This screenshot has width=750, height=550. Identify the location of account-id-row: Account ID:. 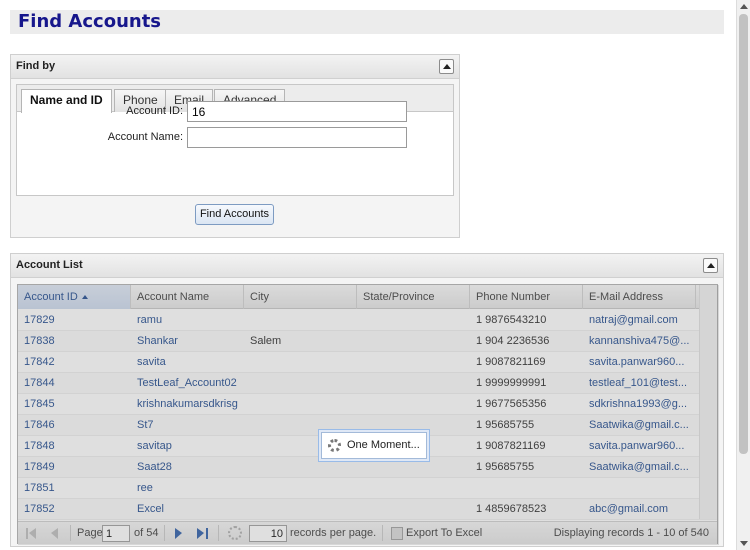
(236, 112).